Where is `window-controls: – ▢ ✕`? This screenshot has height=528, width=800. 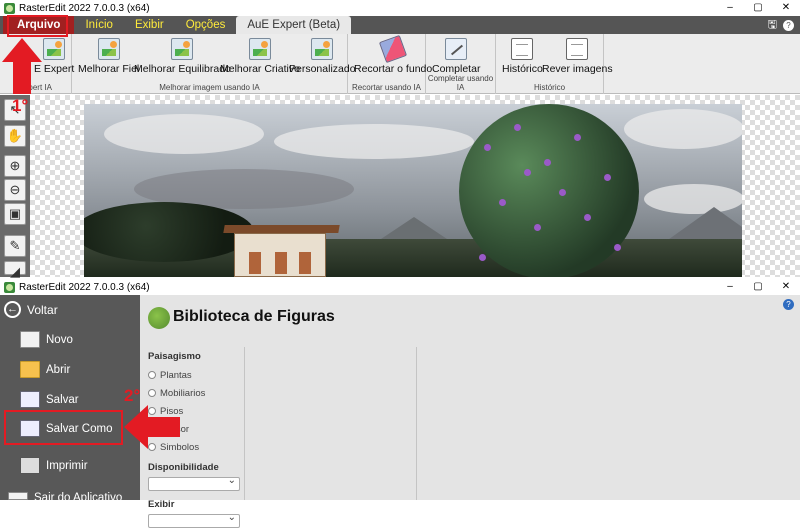
window-controls: – ▢ ✕ is located at coordinates (758, 8).